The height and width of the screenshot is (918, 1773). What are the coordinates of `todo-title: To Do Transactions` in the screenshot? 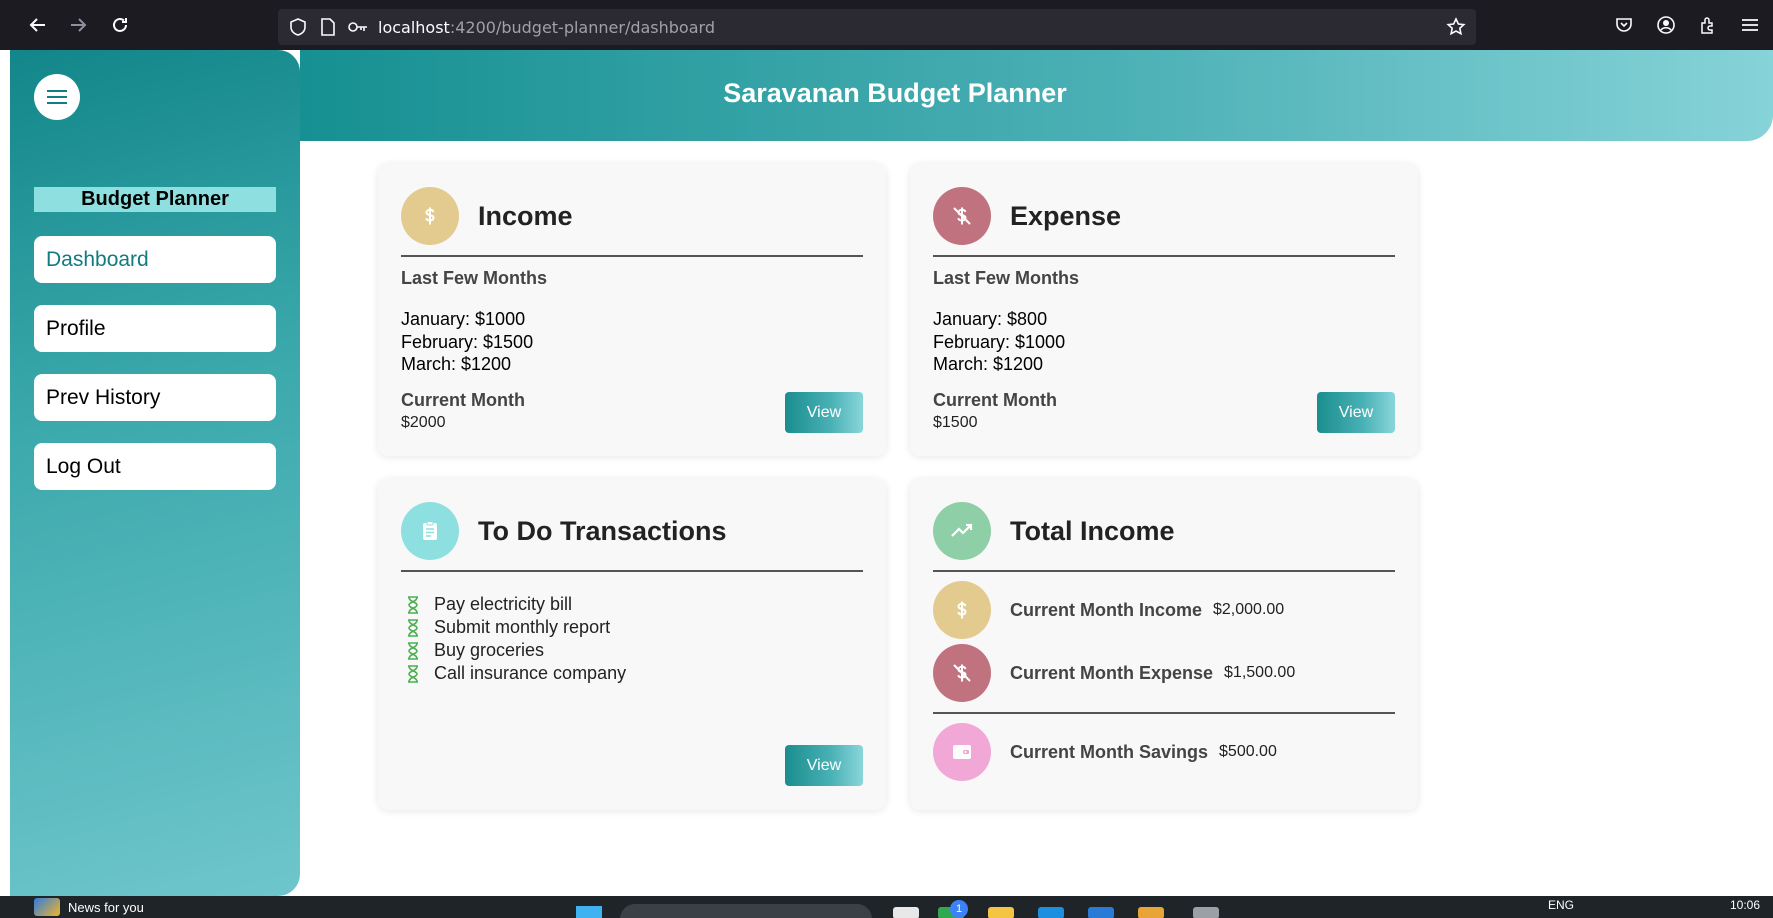 It's located at (602, 530).